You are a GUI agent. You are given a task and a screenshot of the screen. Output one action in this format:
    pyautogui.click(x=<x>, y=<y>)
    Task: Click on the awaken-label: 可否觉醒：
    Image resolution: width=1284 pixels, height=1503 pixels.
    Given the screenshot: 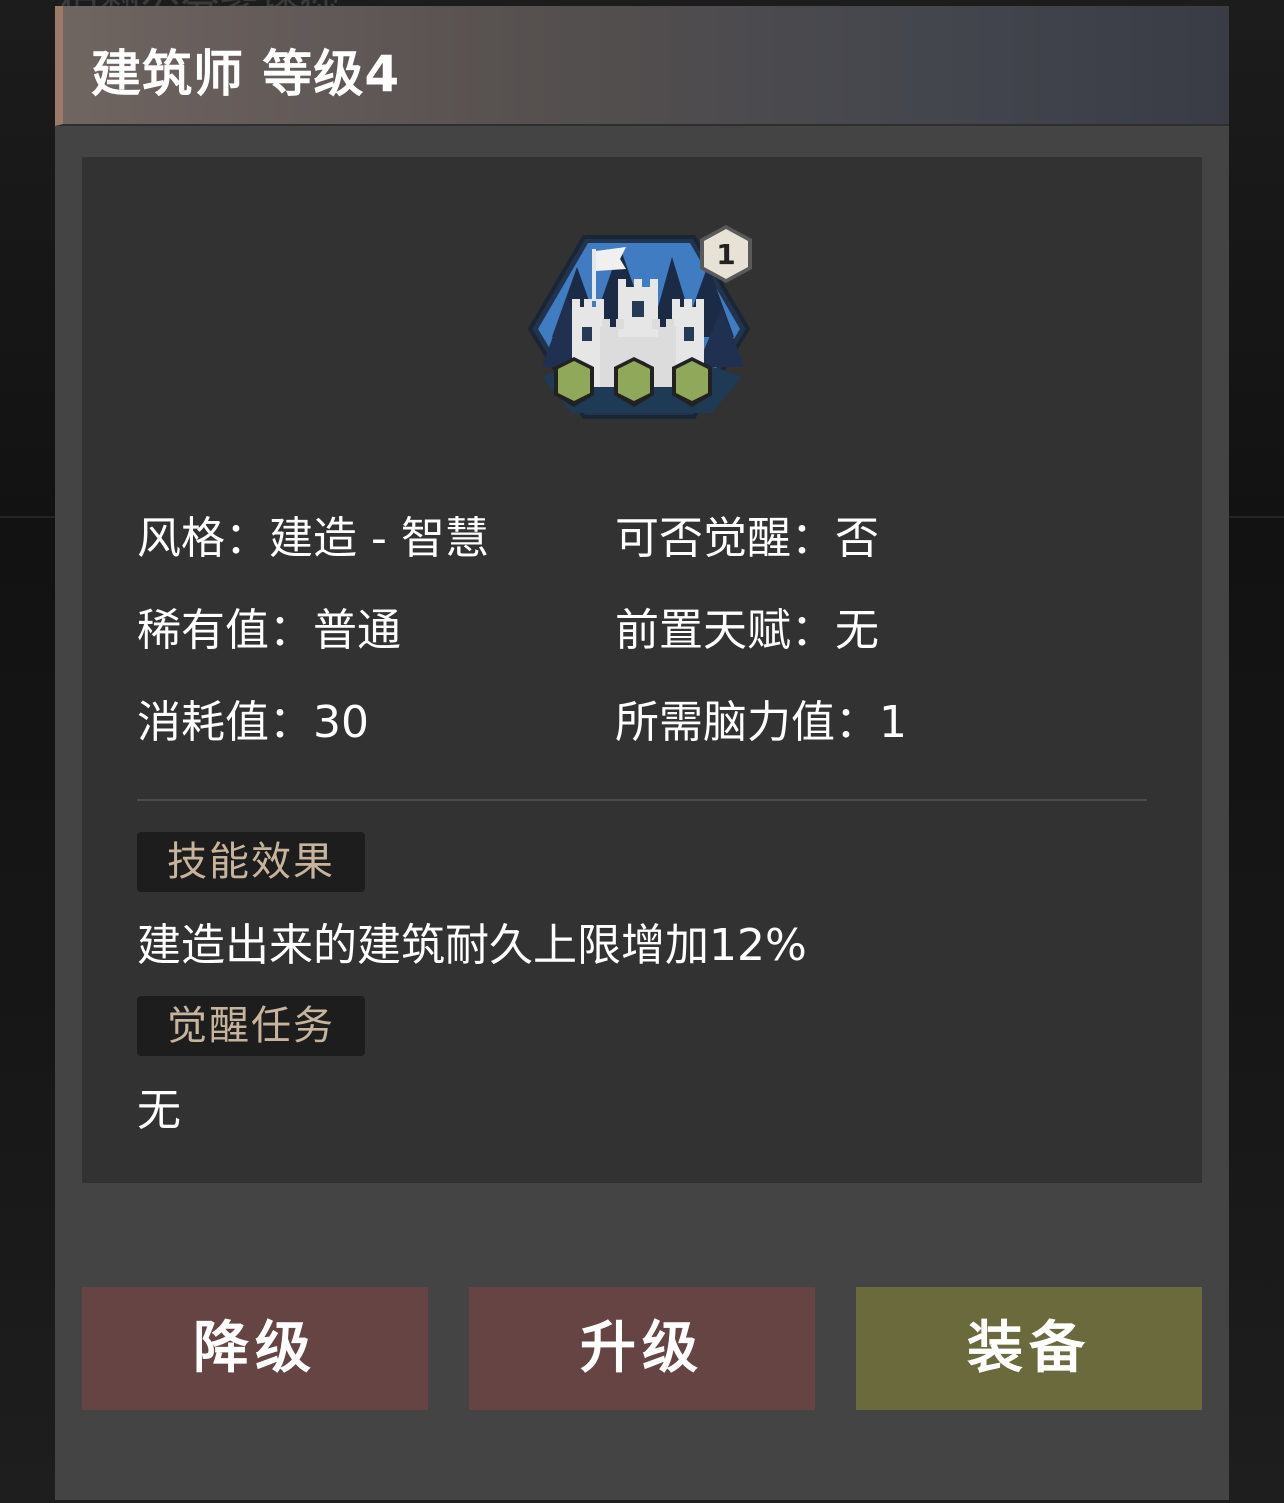 What is the action you would take?
    pyautogui.click(x=725, y=538)
    